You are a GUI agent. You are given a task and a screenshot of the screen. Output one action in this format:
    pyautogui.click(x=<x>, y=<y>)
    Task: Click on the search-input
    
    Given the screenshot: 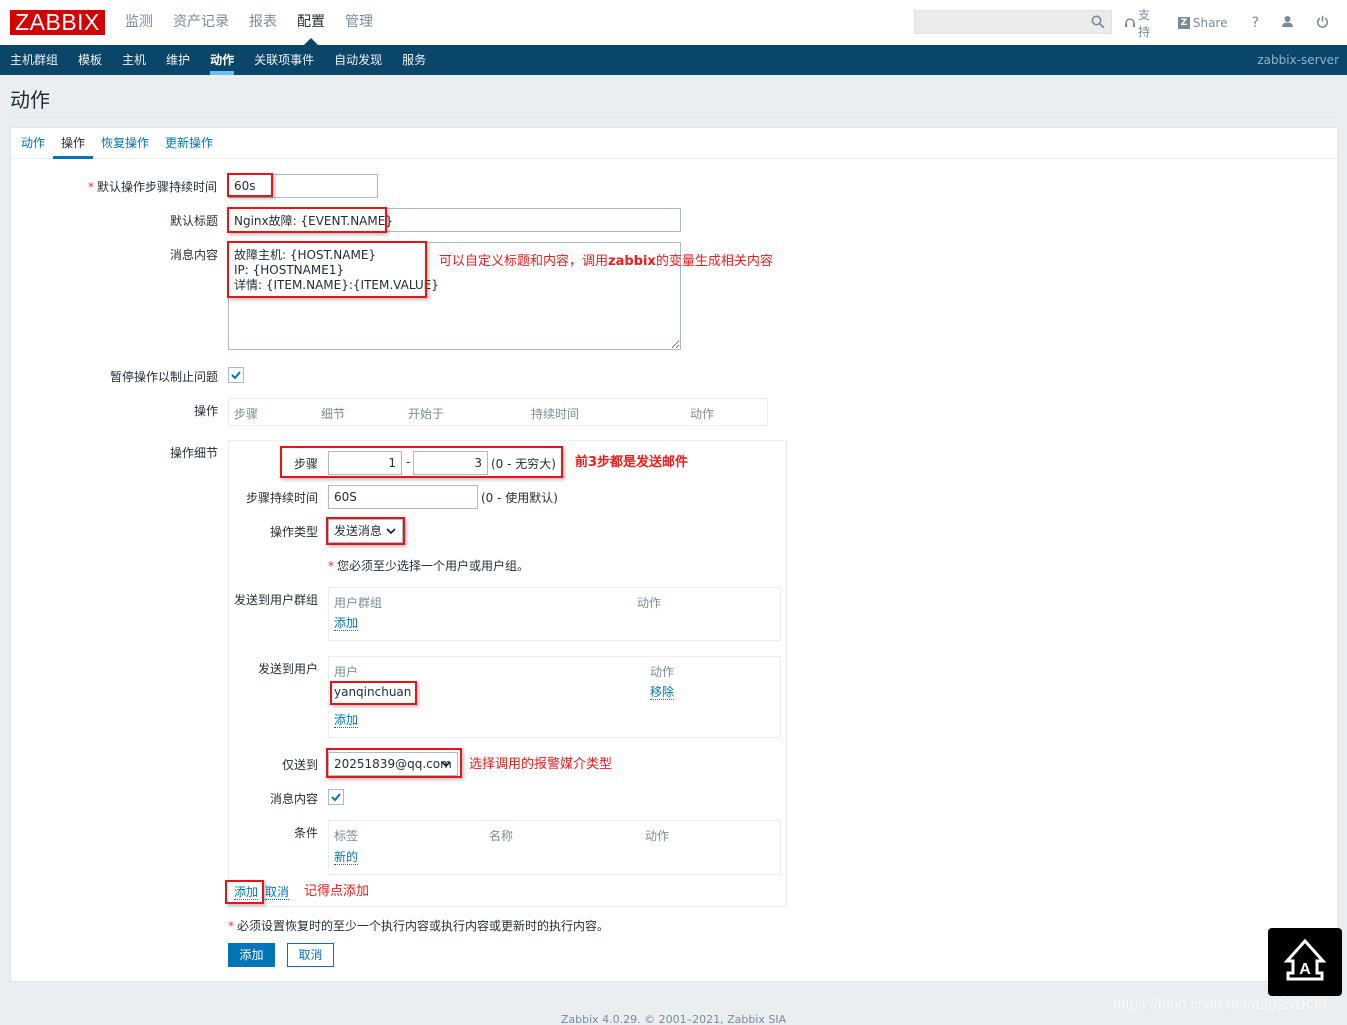 What is the action you would take?
    pyautogui.click(x=1013, y=22)
    